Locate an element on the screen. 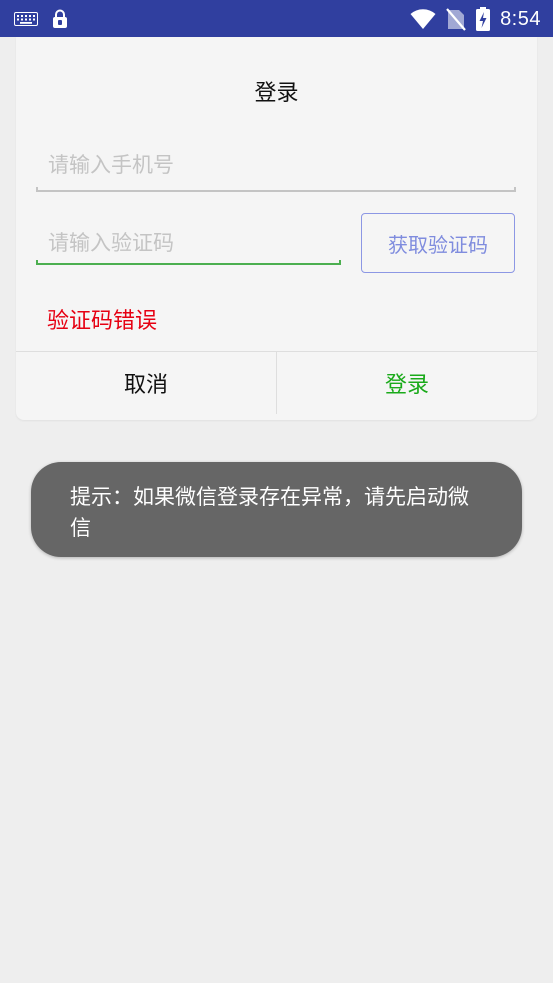 The image size is (553, 983). get-verification-code-button: 获取验证码 is located at coordinates (438, 243).